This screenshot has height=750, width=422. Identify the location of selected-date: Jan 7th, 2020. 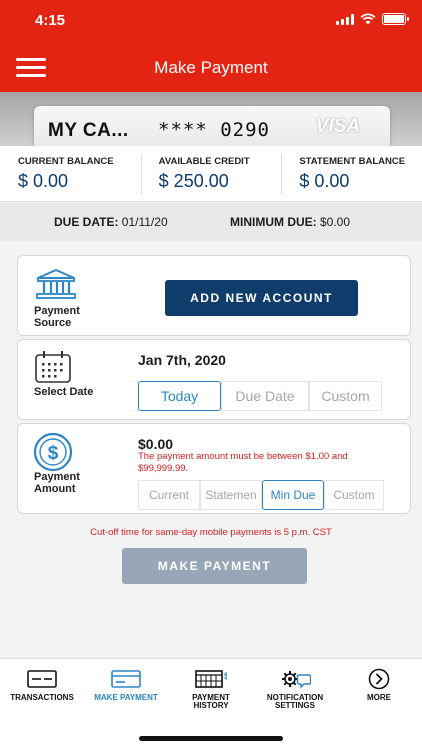
(182, 360).